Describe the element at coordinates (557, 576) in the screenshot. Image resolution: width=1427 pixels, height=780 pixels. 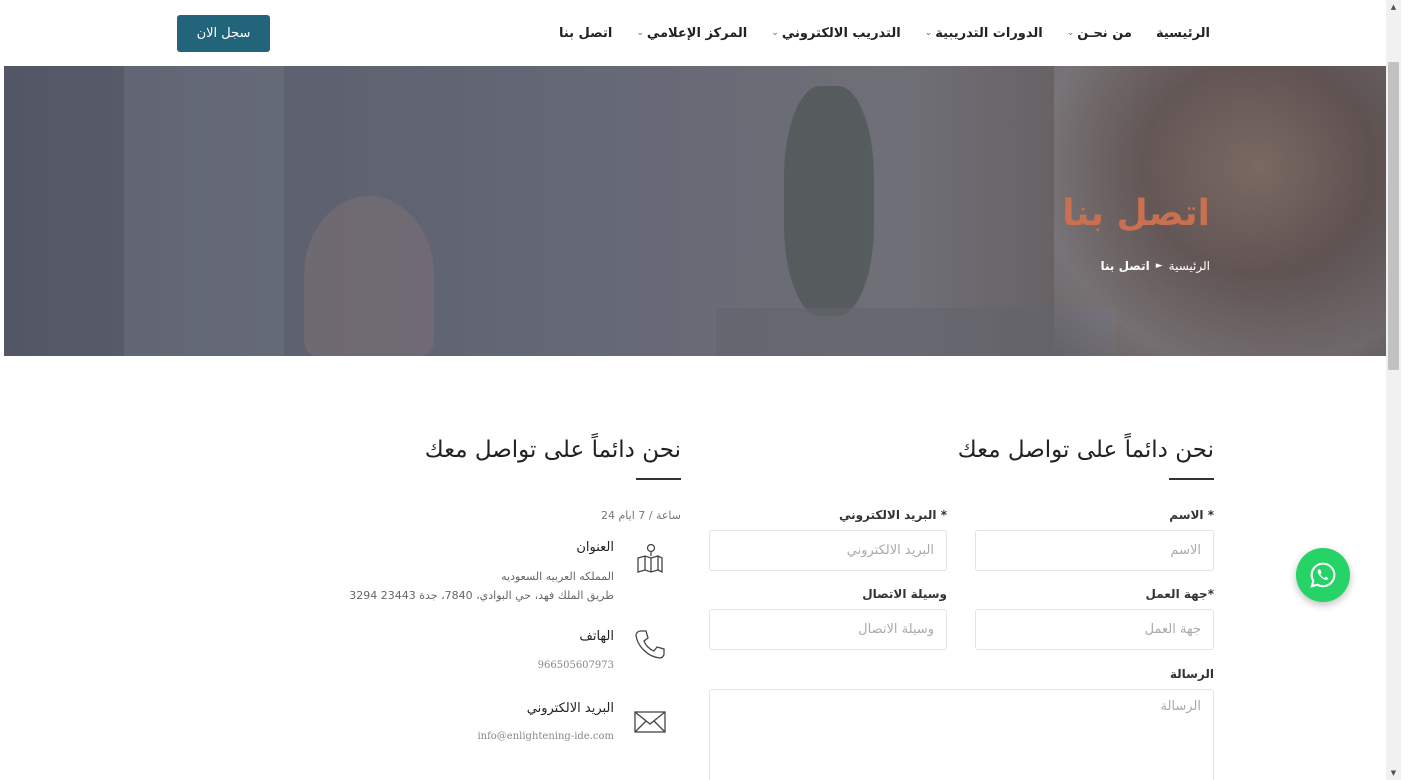
I see `address-line-1: المملكه العربيه السعوديه` at that location.